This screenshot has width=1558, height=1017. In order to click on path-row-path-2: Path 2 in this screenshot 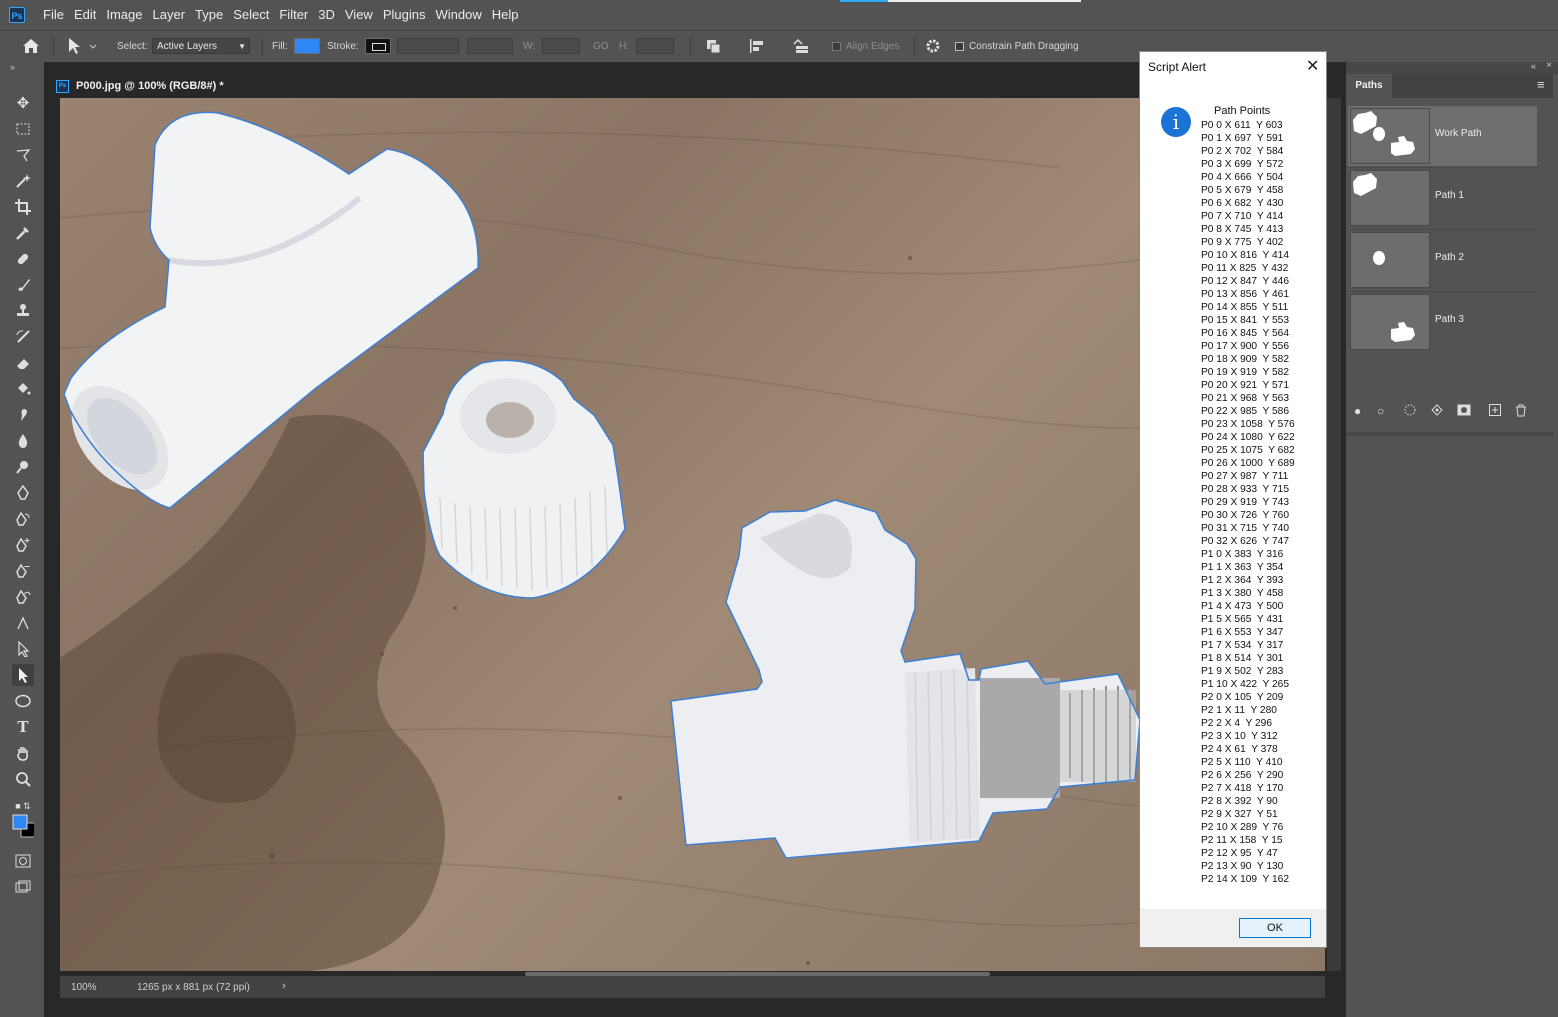, I will do `click(1442, 260)`.